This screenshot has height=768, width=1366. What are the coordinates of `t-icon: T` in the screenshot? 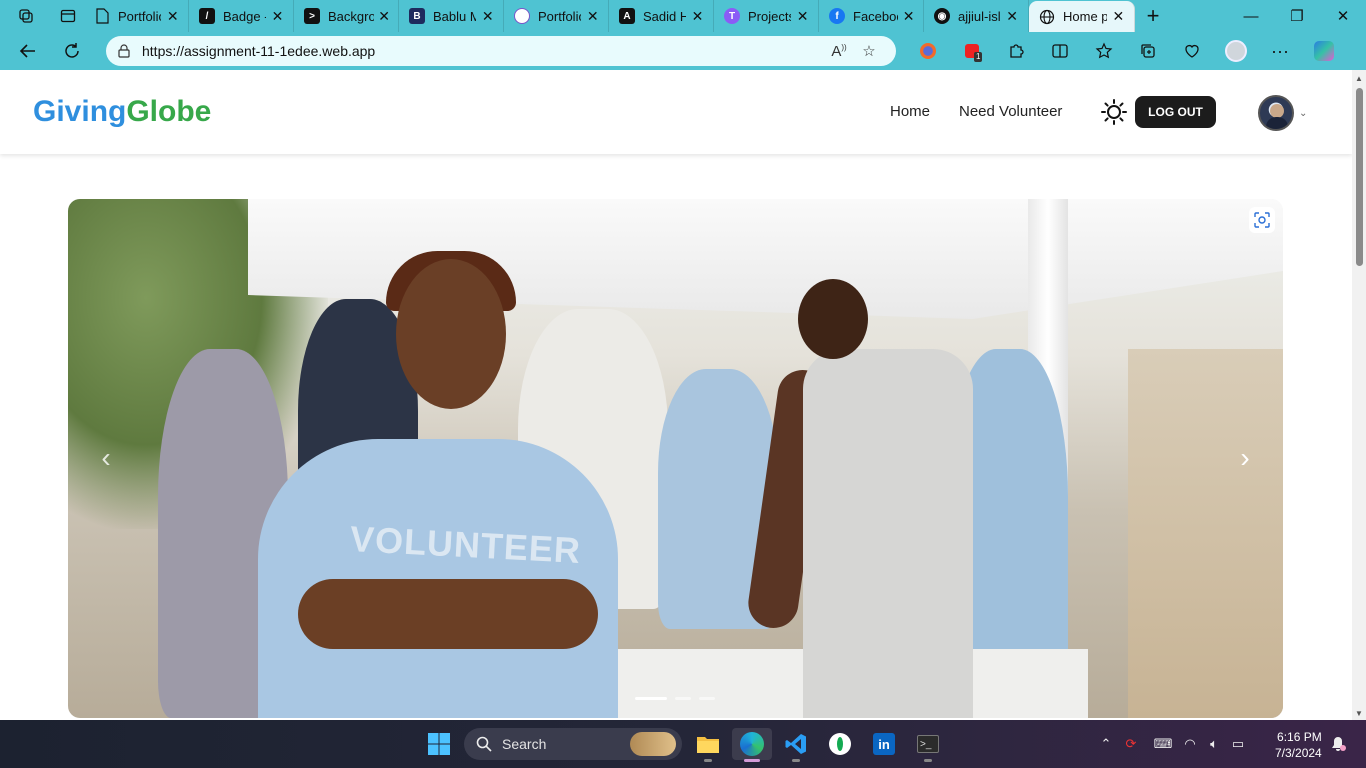 It's located at (732, 16).